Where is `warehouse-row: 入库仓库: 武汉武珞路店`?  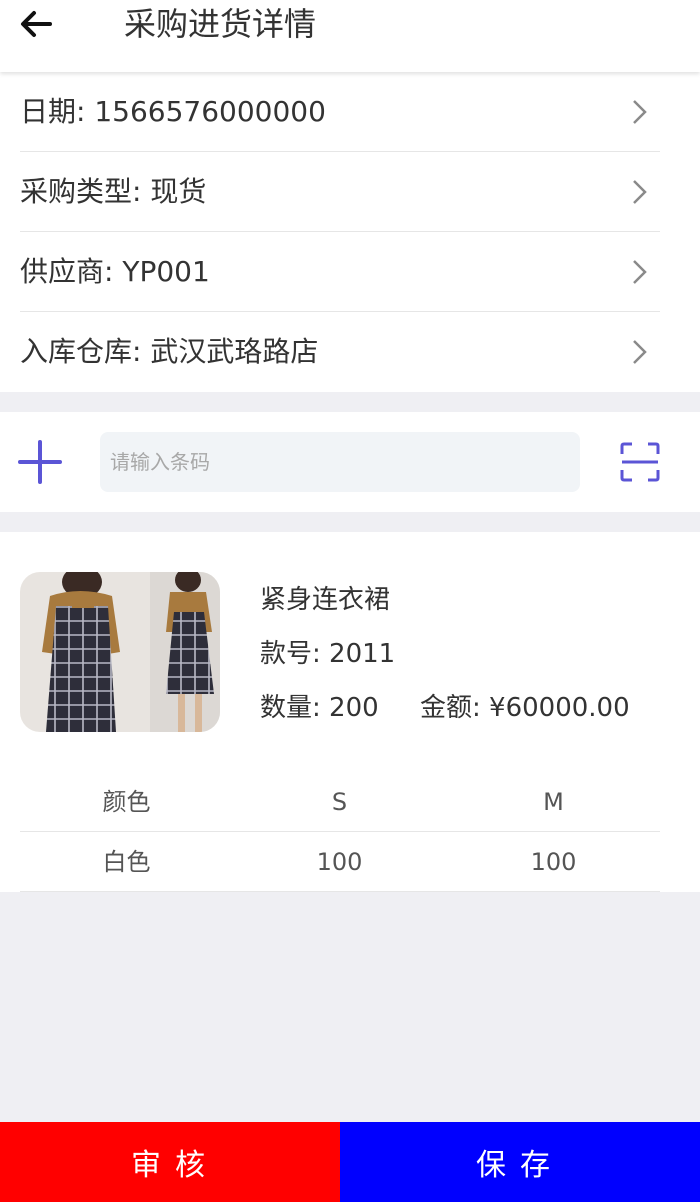
warehouse-row: 入库仓库: 武汉武珞路店 is located at coordinates (340, 352).